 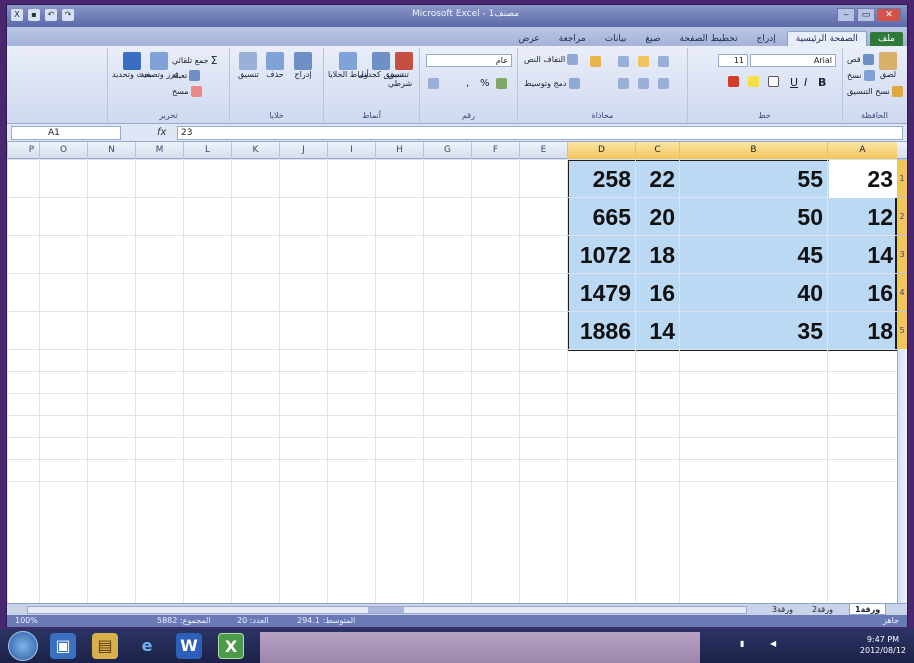 I want to click on wrap-text-button: التفاف النص, so click(x=551, y=59).